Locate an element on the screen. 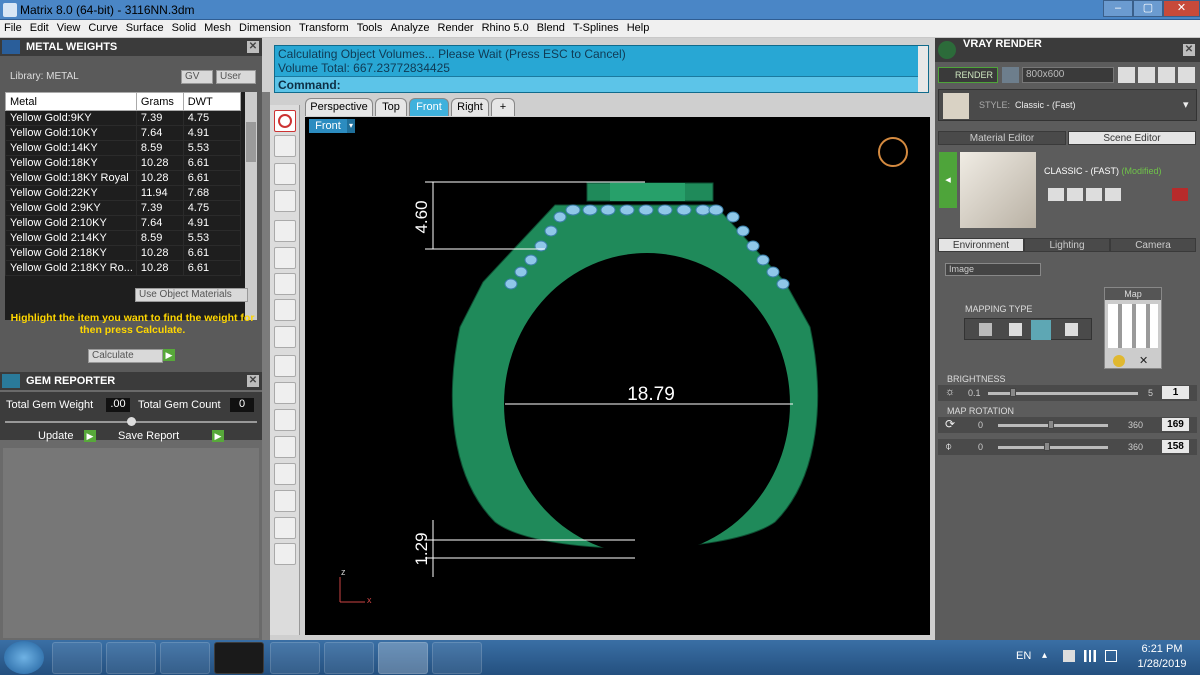  metal-row: Yellow Gold:18KY 10.28 6.61 is located at coordinates (123, 163).